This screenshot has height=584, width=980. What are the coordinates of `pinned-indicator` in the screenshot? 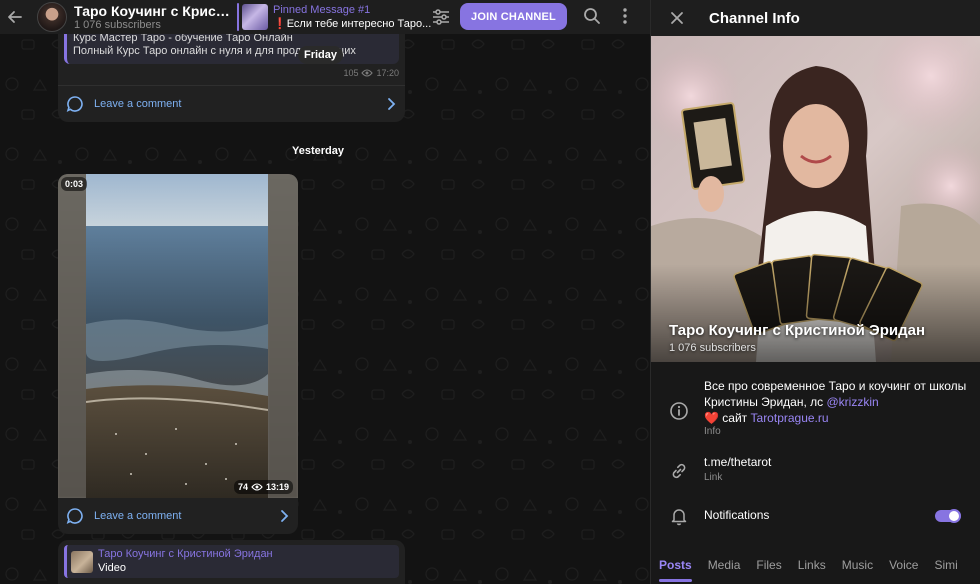 It's located at (238, 17).